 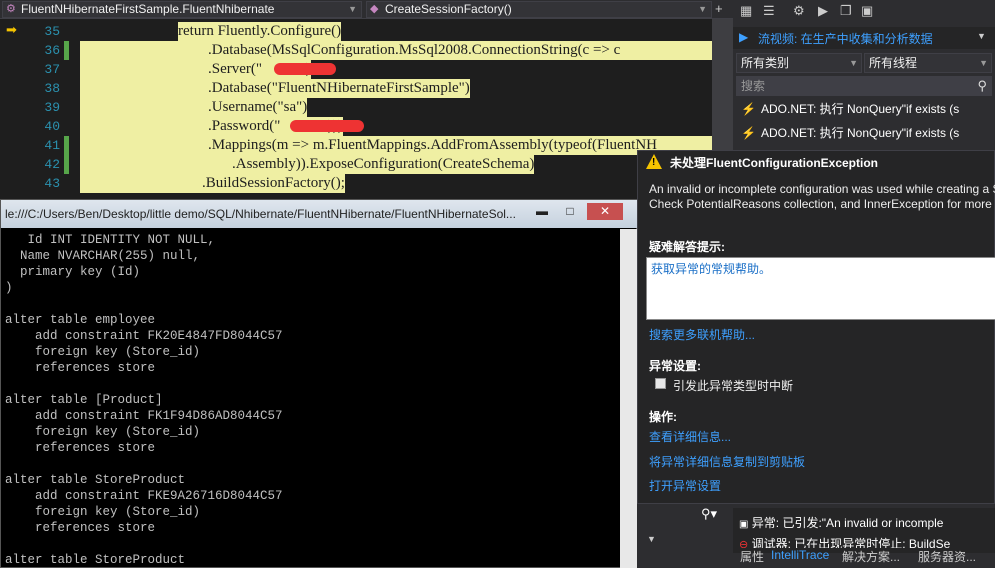 I want to click on exception-icon: ▣, so click(x=744, y=524).